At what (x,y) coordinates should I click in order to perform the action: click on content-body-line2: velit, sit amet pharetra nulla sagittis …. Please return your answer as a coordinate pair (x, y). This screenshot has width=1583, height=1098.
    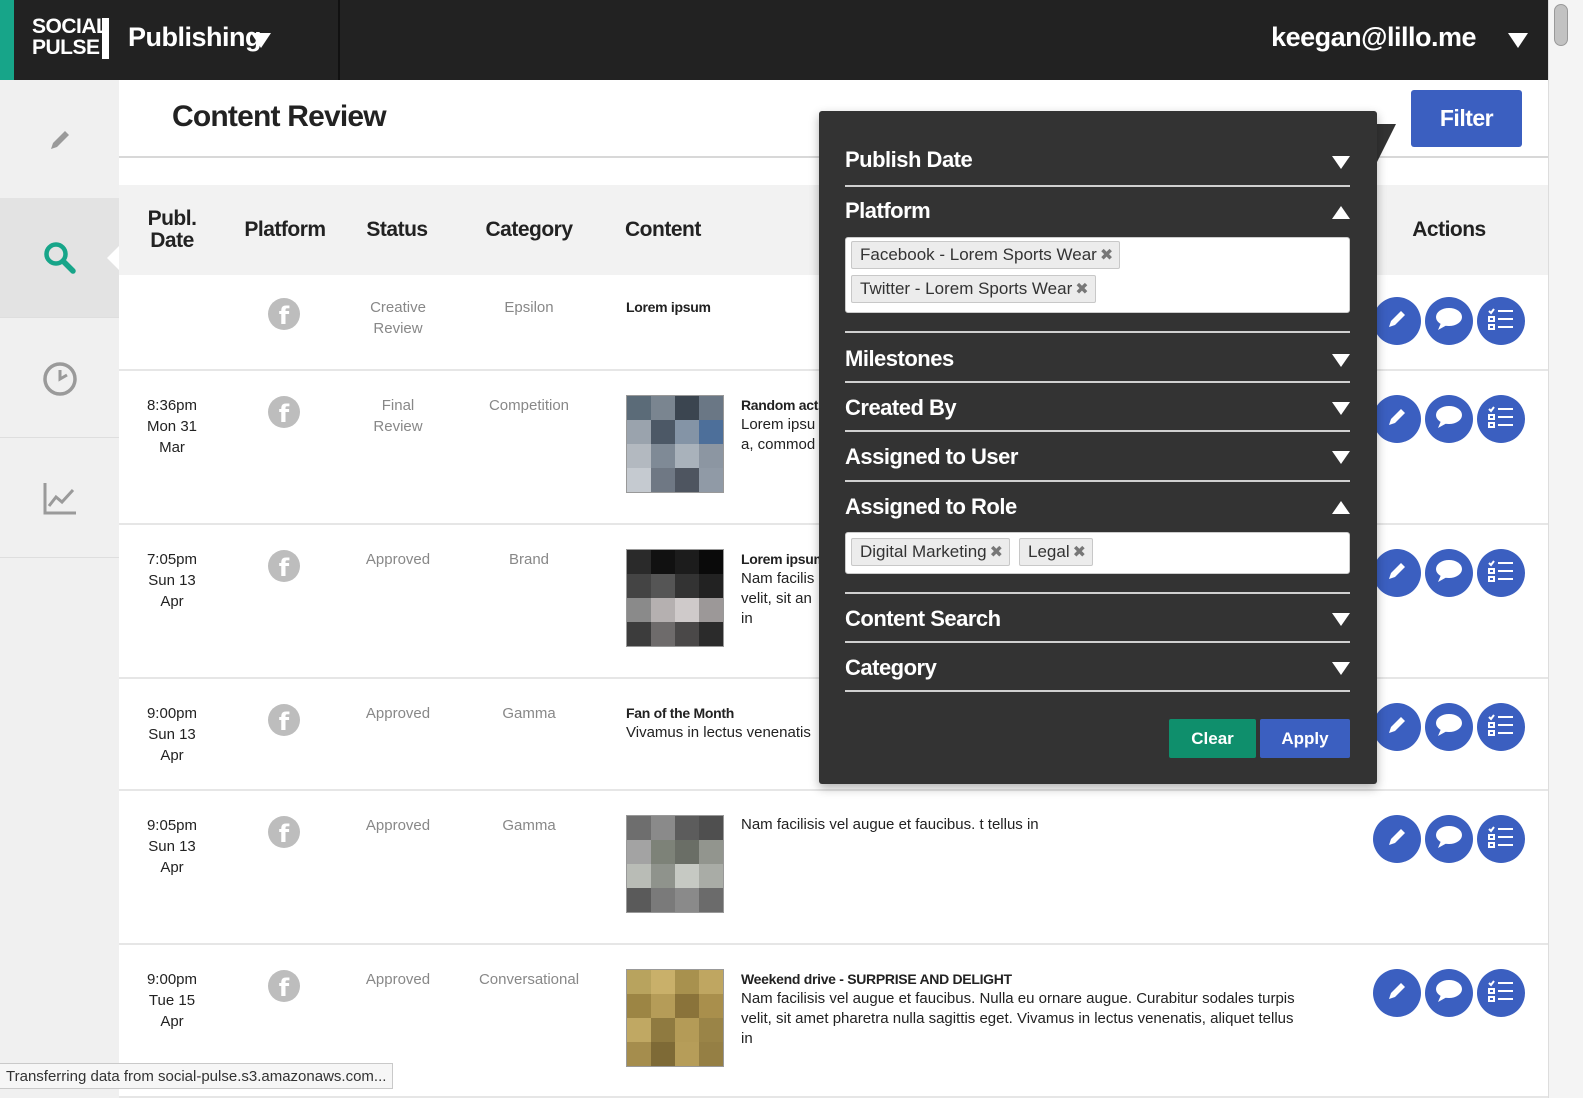
    Looking at the image, I should click on (1017, 1018).